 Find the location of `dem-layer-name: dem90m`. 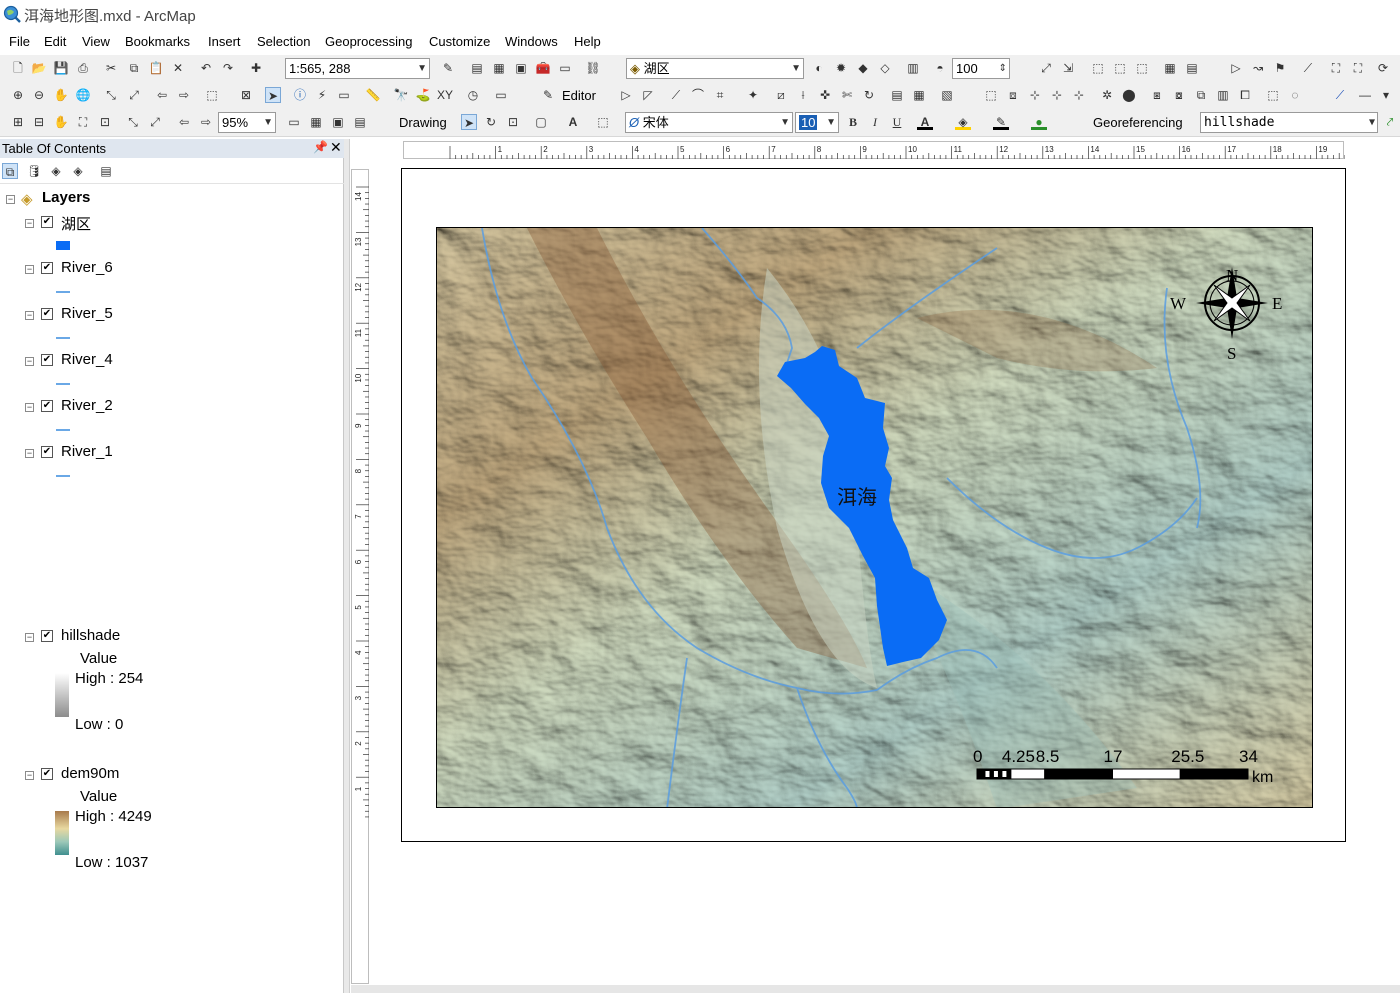

dem-layer-name: dem90m is located at coordinates (90, 773).